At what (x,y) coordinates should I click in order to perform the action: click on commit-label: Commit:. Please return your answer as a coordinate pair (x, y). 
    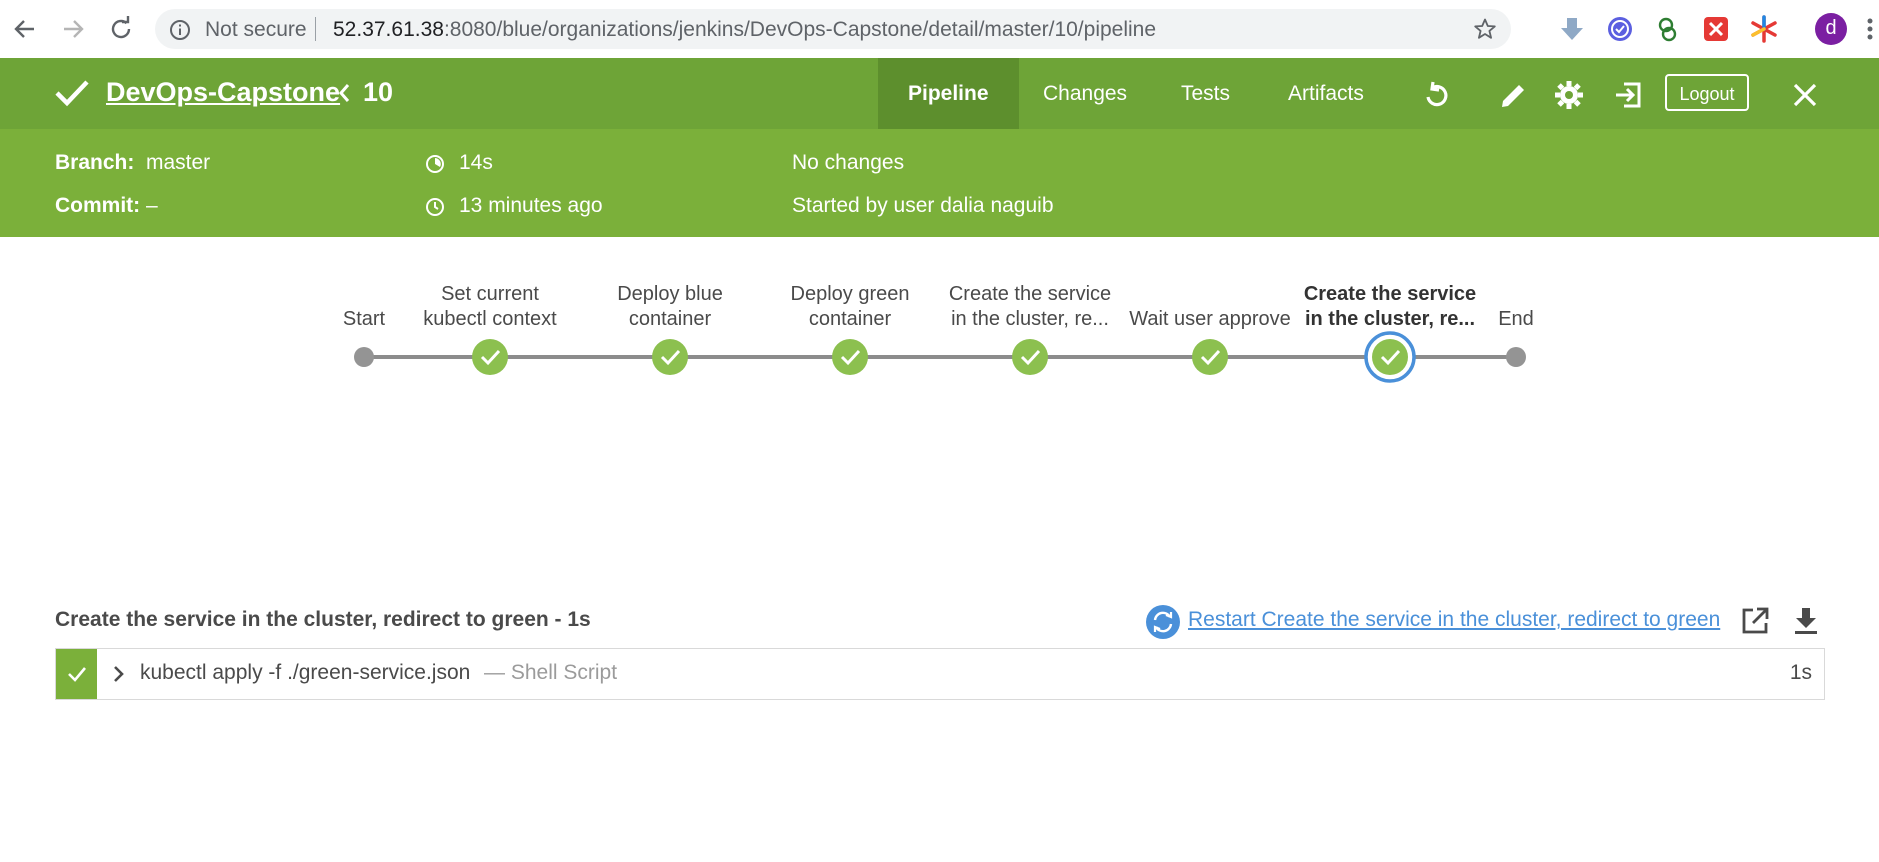
    Looking at the image, I should click on (98, 205).